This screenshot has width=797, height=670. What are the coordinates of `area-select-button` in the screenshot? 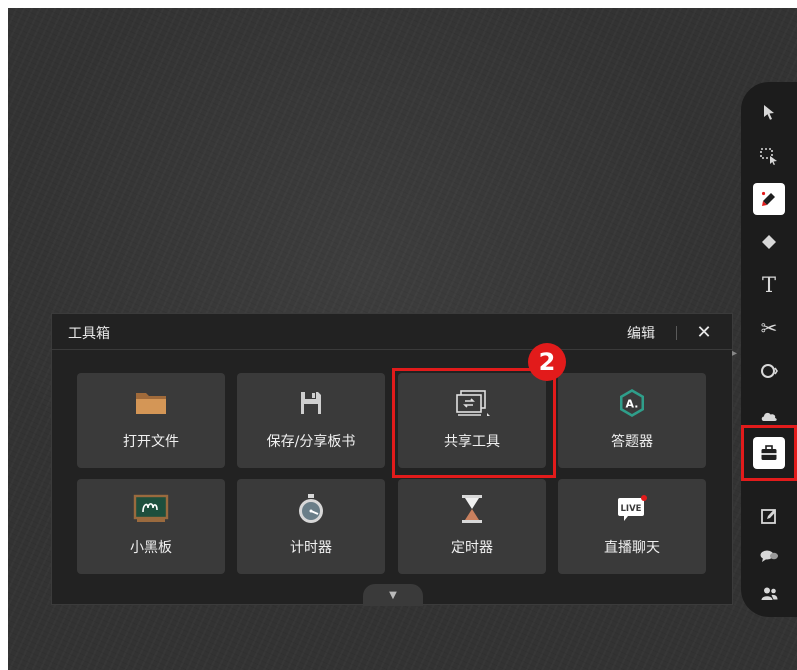 It's located at (769, 156).